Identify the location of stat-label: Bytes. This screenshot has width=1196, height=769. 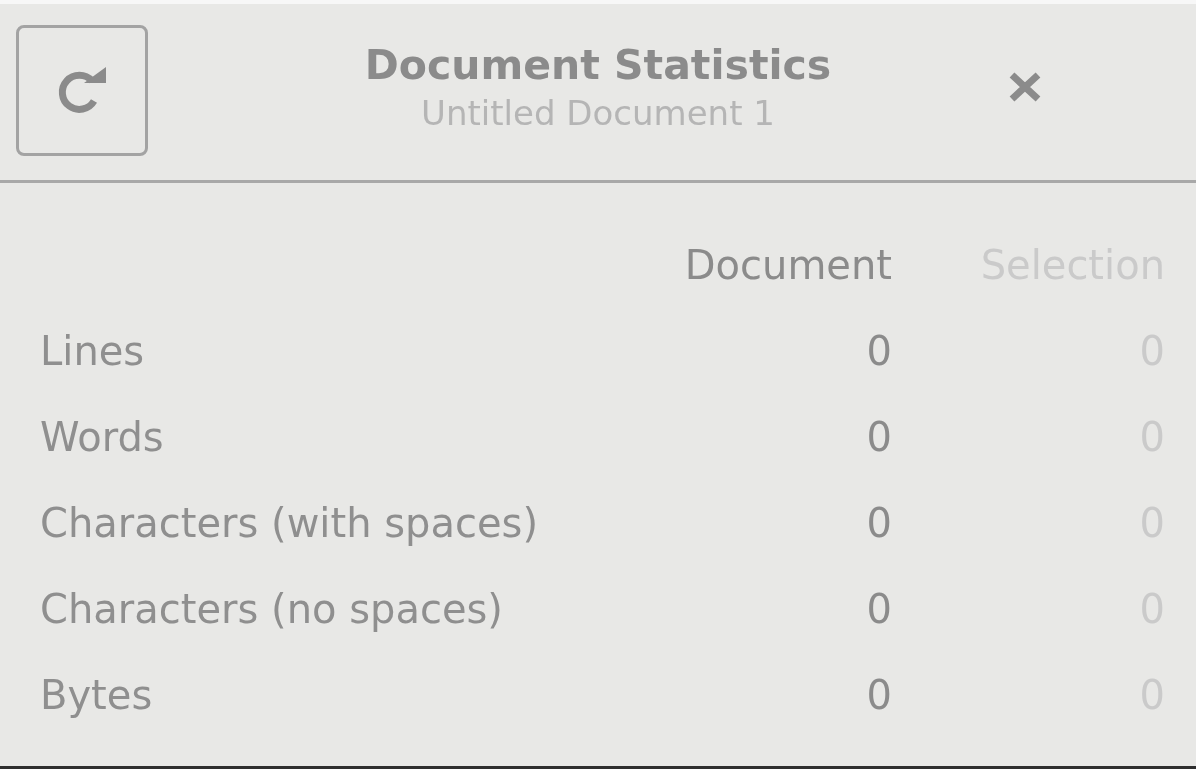
(97, 695).